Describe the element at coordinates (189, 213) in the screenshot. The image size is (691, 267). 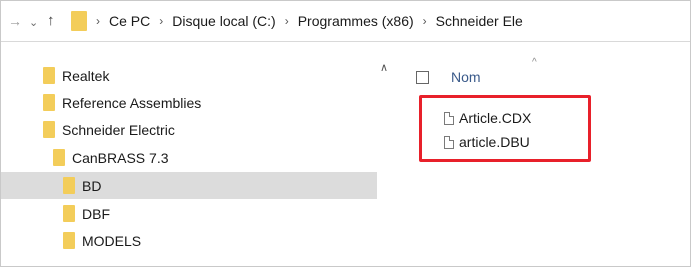
I see `tree-item-dbf: DBF` at that location.